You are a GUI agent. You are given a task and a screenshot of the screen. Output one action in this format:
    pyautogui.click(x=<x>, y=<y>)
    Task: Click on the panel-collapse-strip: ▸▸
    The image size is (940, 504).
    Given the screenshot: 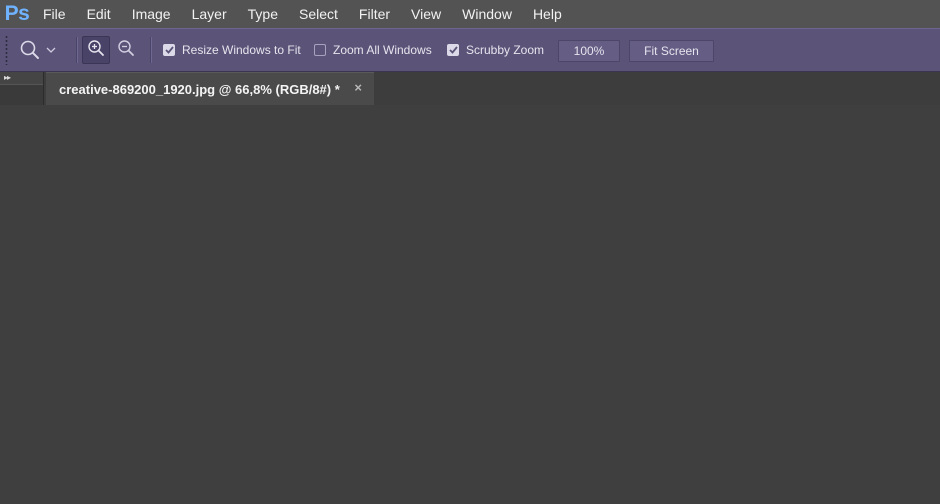 What is the action you would take?
    pyautogui.click(x=22, y=89)
    